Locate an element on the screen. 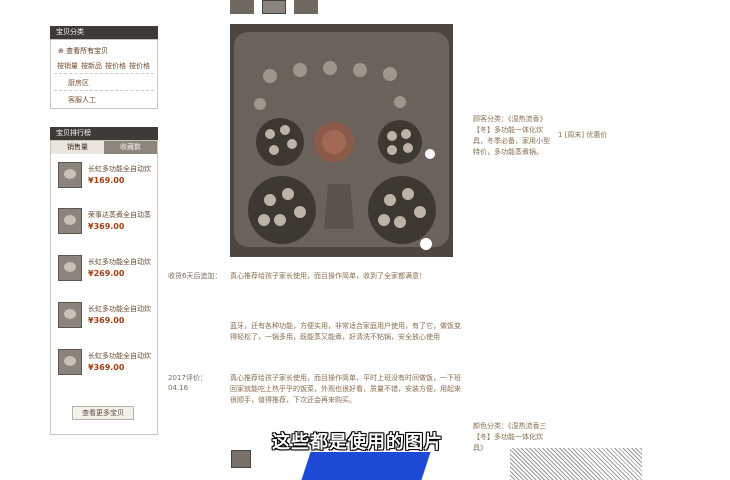 This screenshot has height=480, width=730. category-item-kitchen: 厨房区 is located at coordinates (78, 83).